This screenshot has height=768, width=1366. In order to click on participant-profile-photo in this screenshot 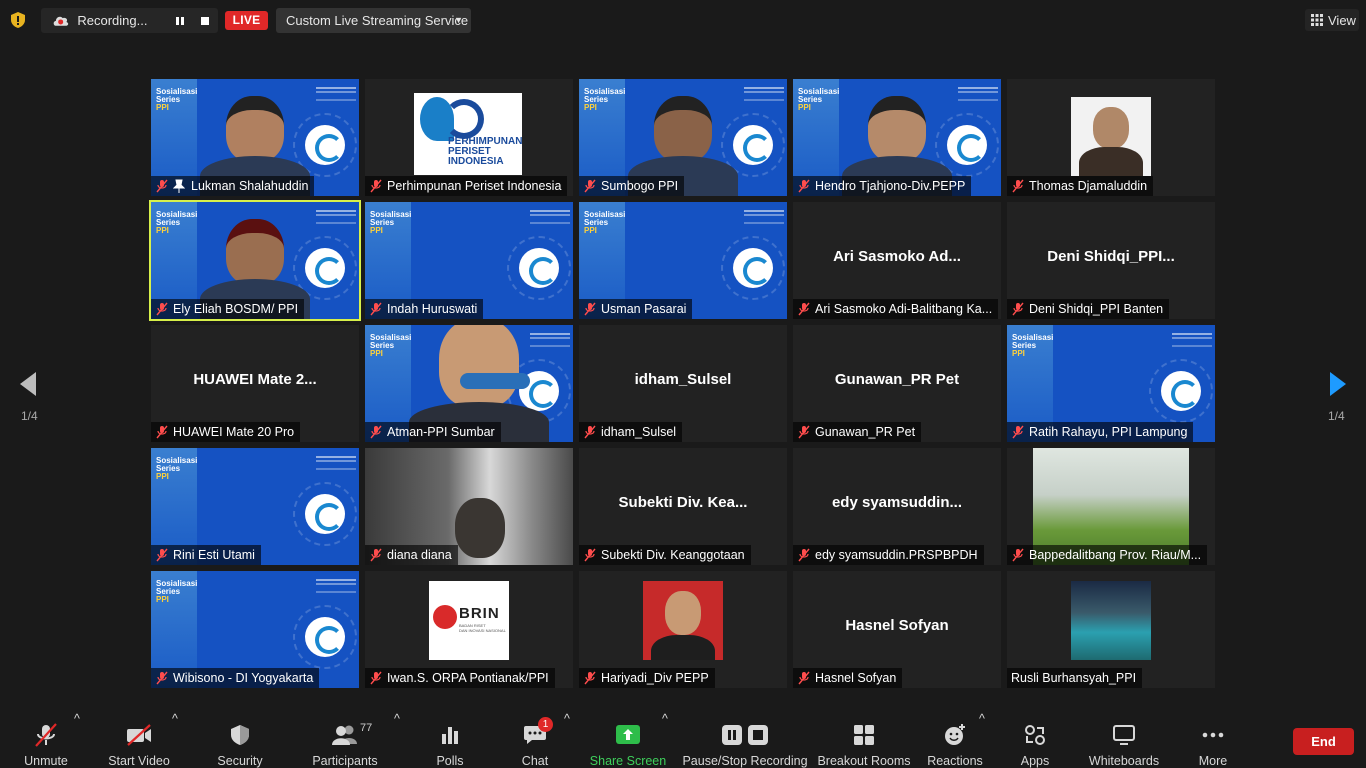, I will do `click(1111, 620)`.